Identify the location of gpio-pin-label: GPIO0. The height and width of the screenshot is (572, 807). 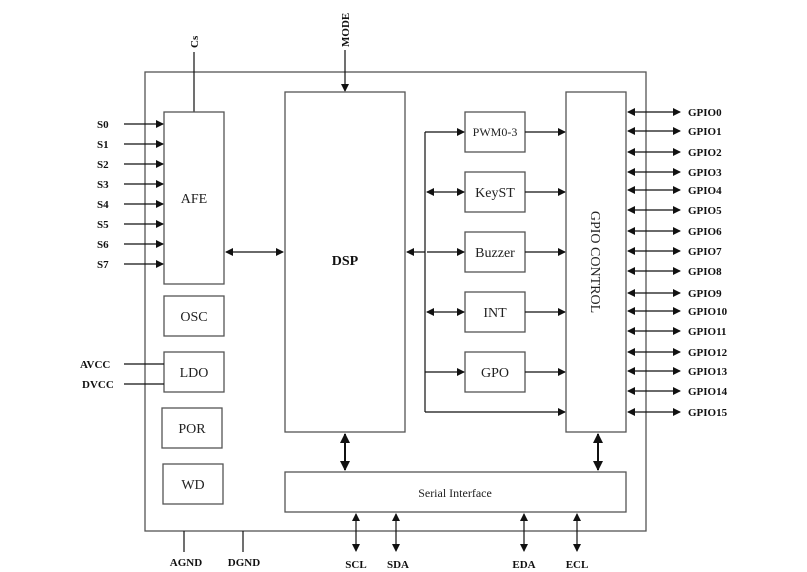
(705, 113).